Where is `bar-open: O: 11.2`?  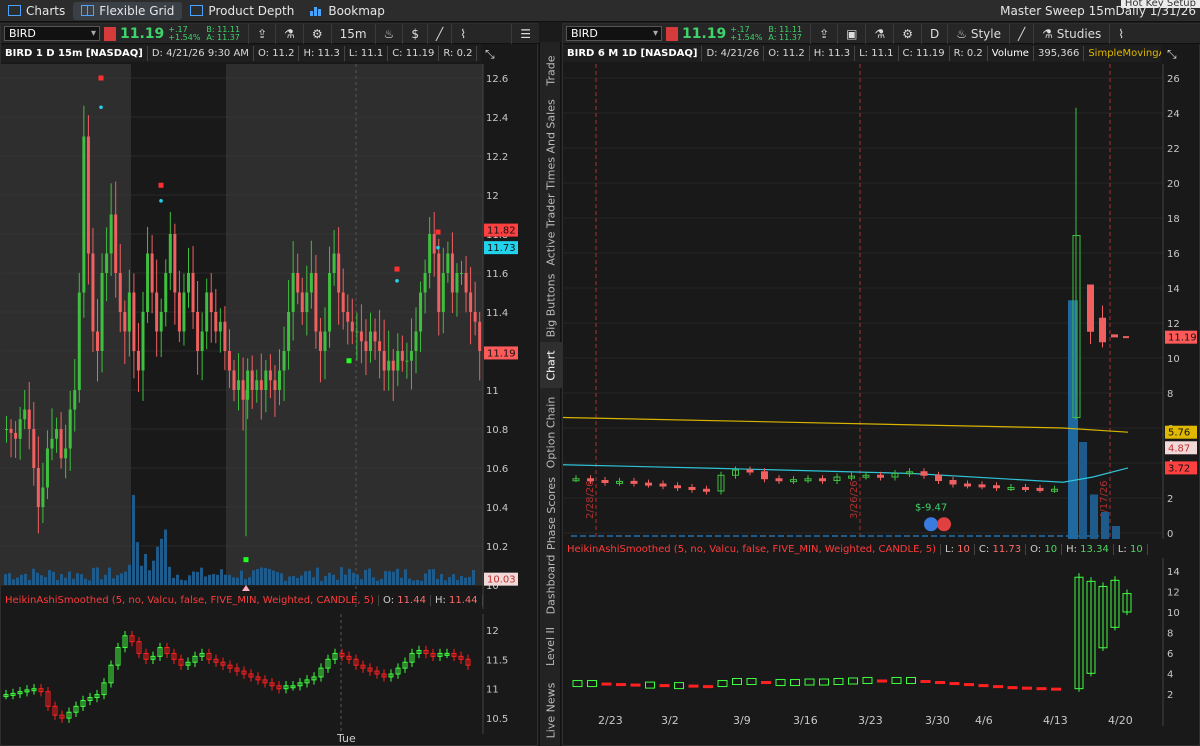
bar-open: O: 11.2 is located at coordinates (277, 53).